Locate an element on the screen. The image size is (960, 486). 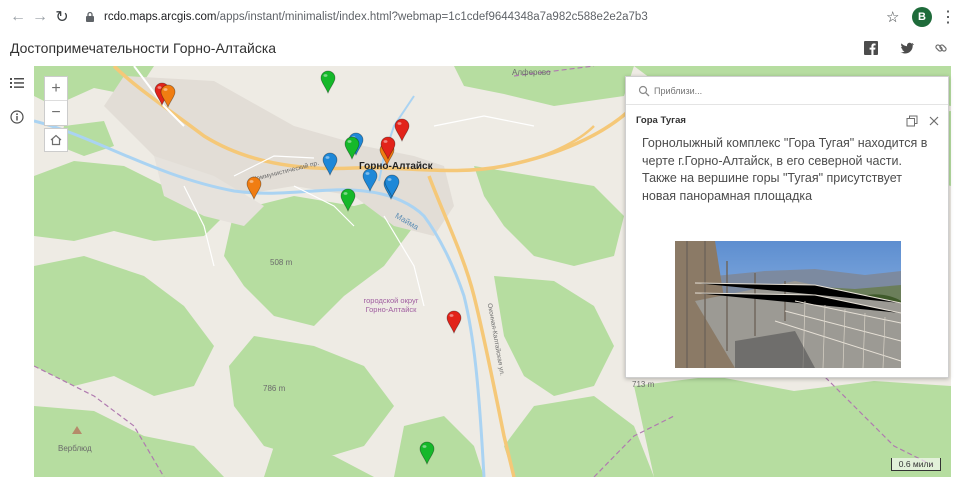
zoom-control: + − is located at coordinates (56, 101).